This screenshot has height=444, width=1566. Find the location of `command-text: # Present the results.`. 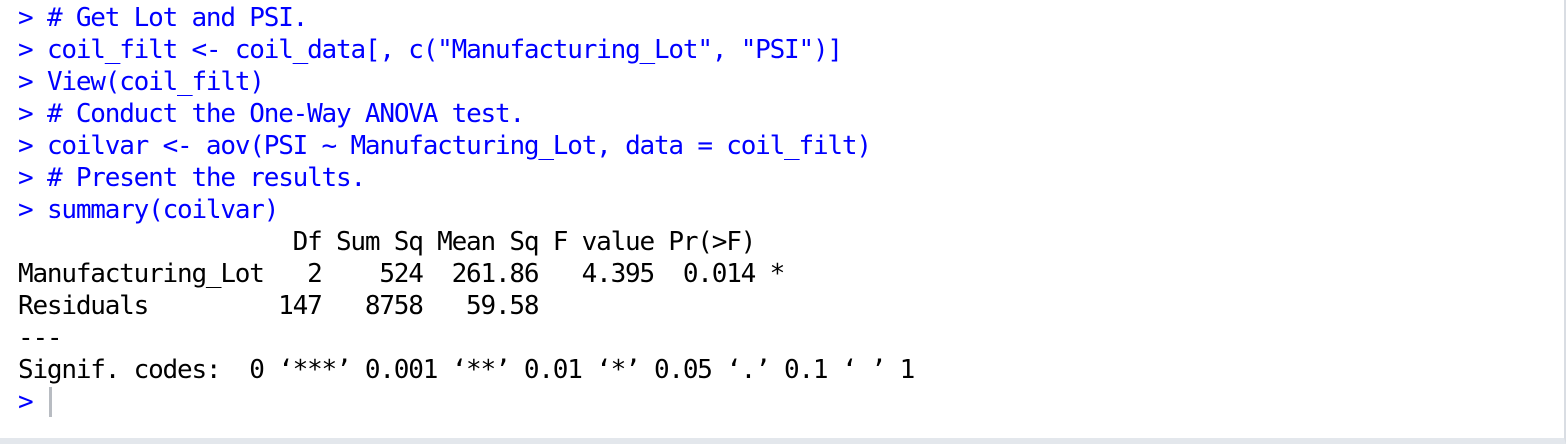

command-text: # Present the results. is located at coordinates (206, 178).